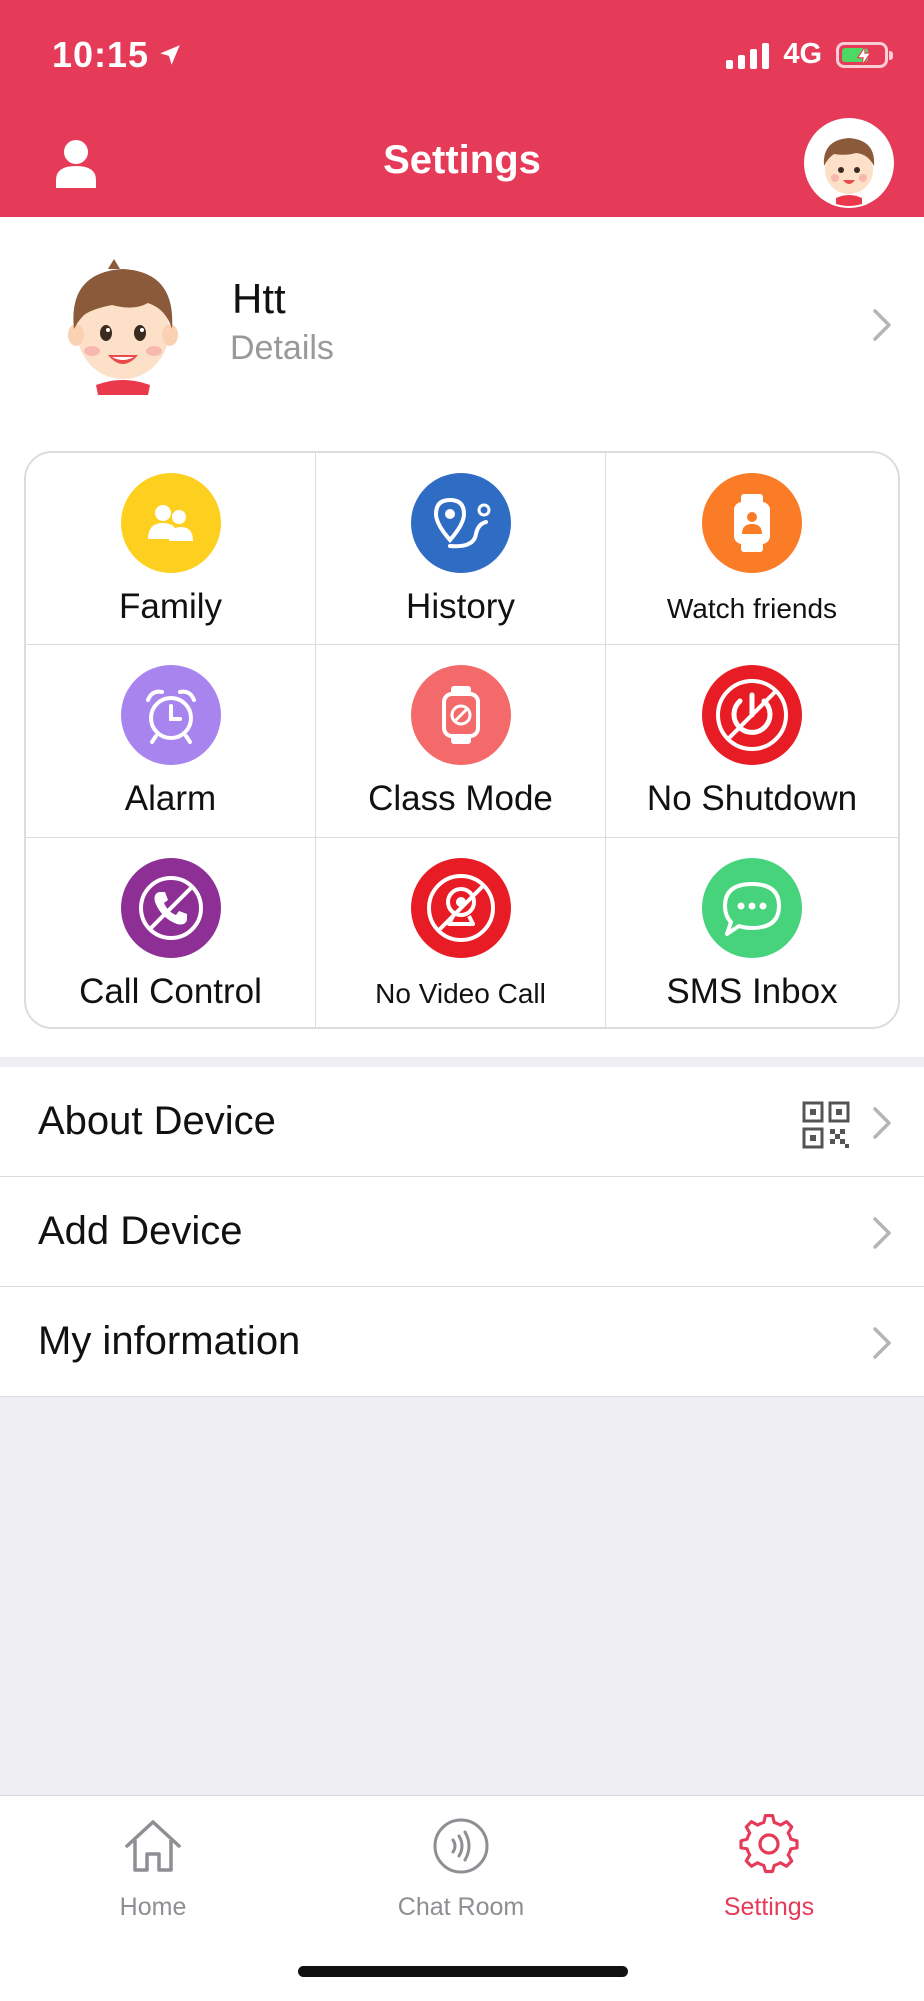 Image resolution: width=924 pixels, height=2001 pixels. What do you see at coordinates (461, 1846) in the screenshot?
I see `chat-room-icon` at bounding box center [461, 1846].